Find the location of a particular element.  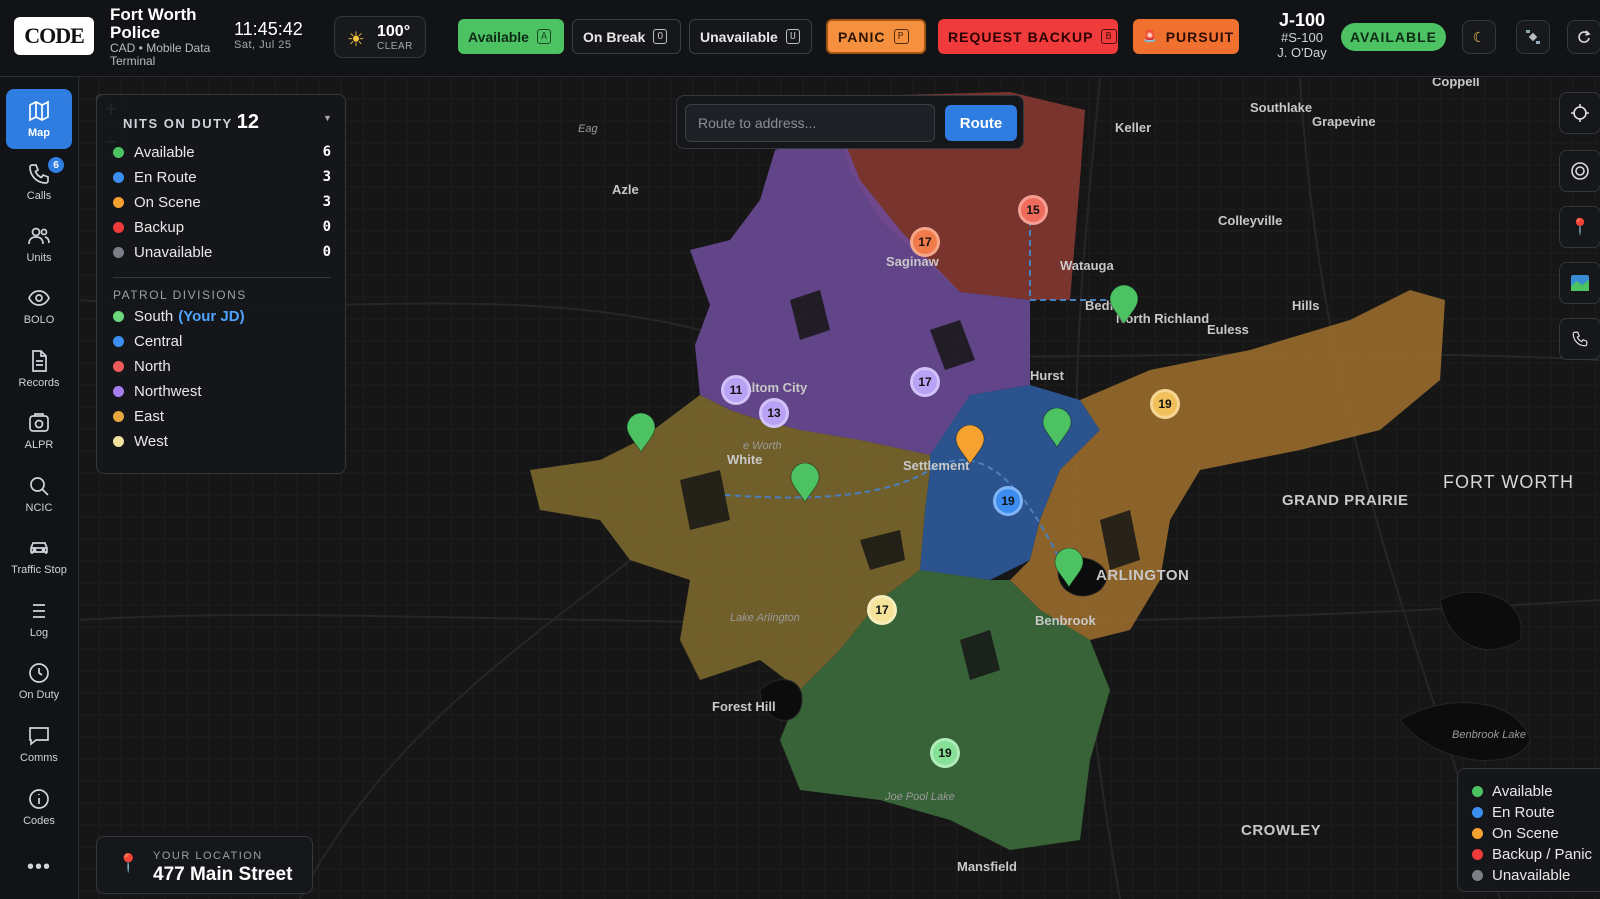

unit-callsign: #S-100 is located at coordinates (1302, 37).